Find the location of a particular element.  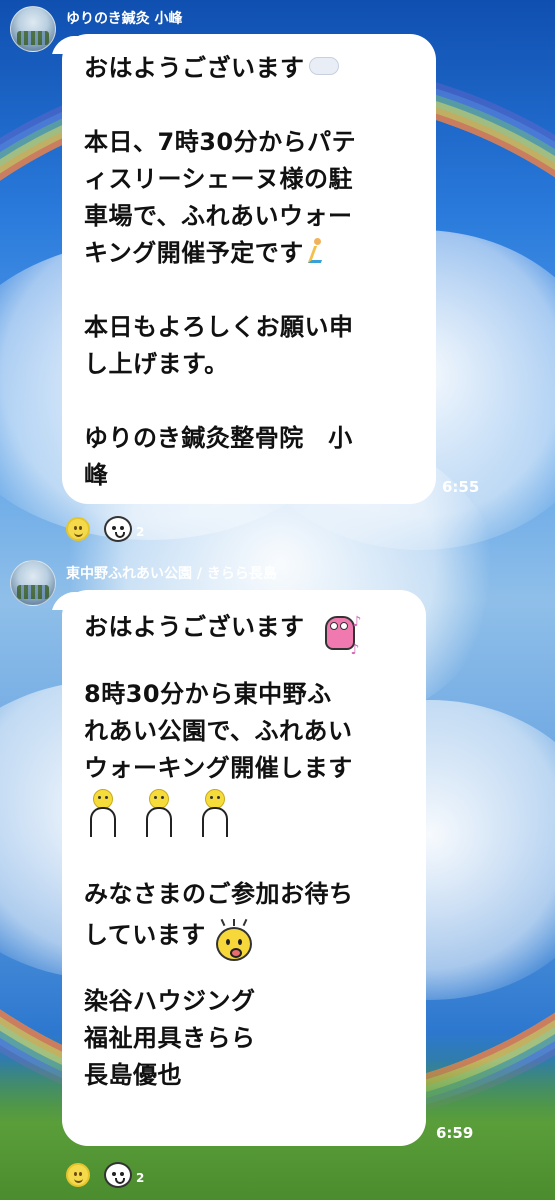

message-line: しています is located at coordinates (244, 937).